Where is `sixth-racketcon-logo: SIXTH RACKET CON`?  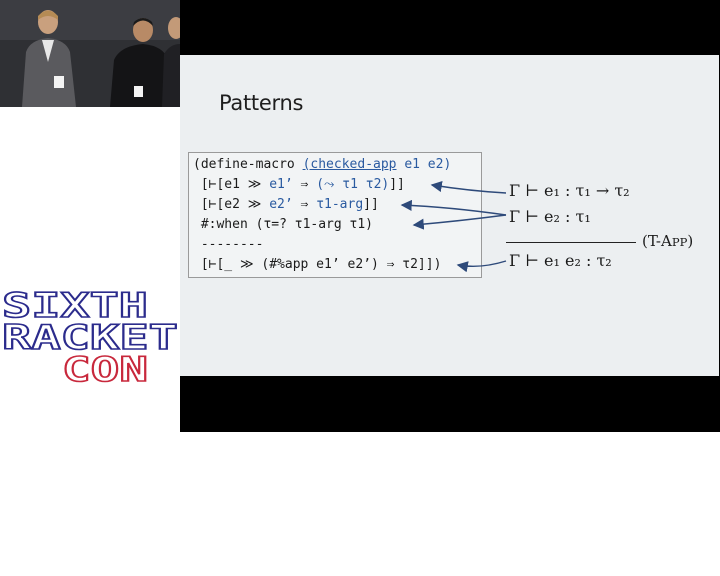
sixth-racketcon-logo: SIXTH RACKET CON is located at coordinates (90, 338).